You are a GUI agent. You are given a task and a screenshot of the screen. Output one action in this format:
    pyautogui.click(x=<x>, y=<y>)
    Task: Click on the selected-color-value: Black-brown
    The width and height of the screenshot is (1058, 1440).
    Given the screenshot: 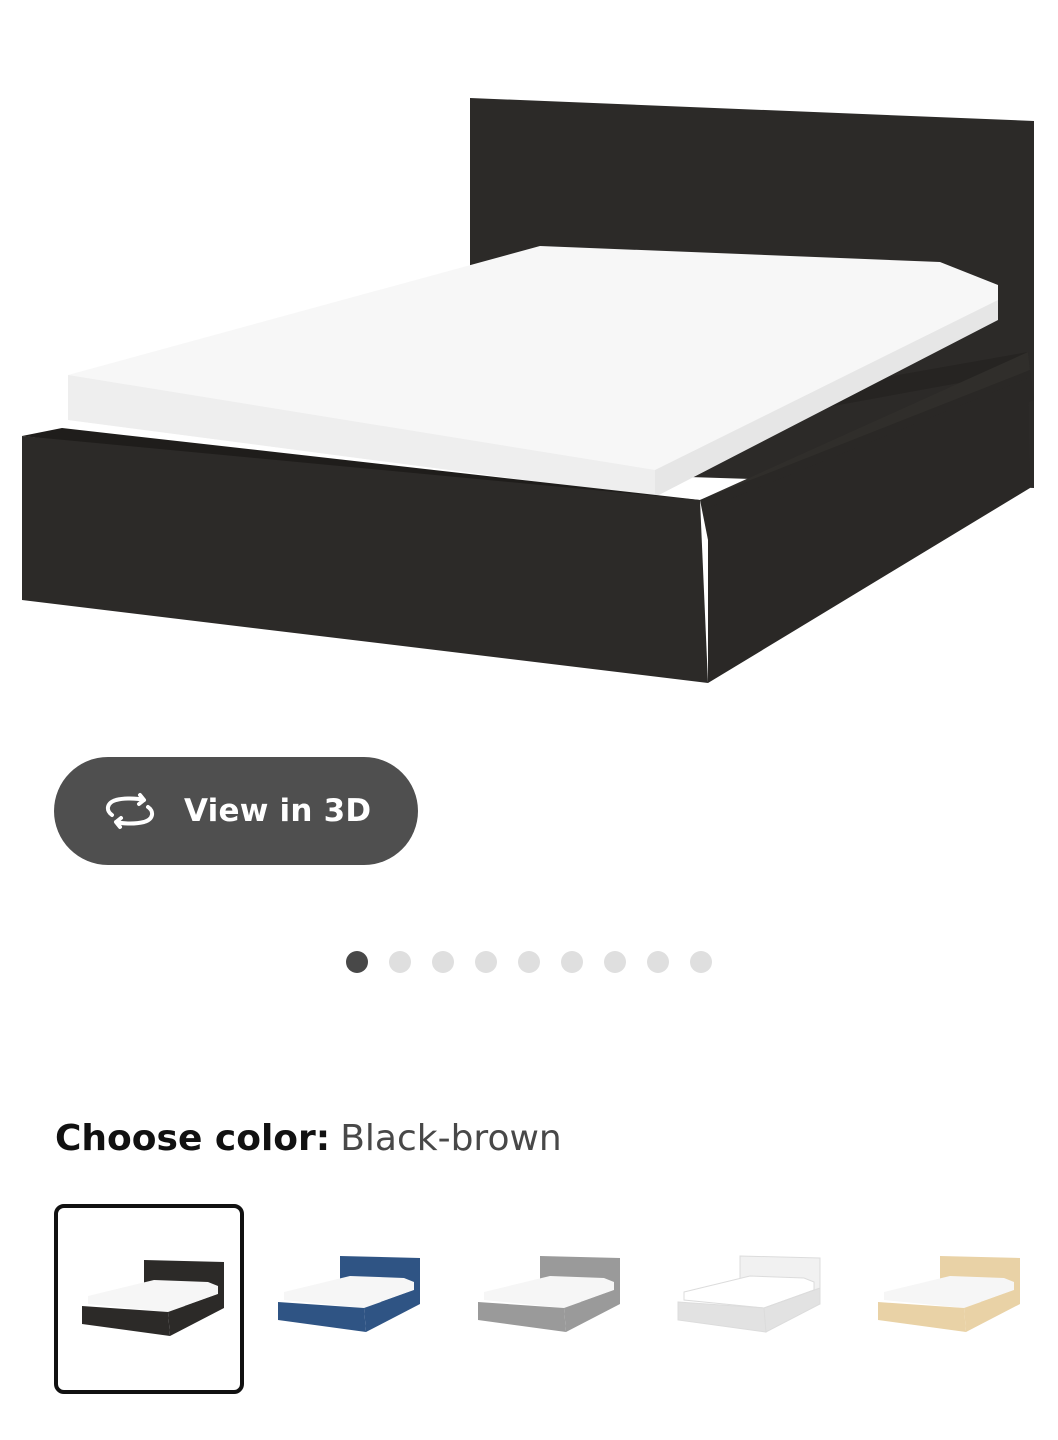 What is the action you would take?
    pyautogui.click(x=451, y=1138)
    